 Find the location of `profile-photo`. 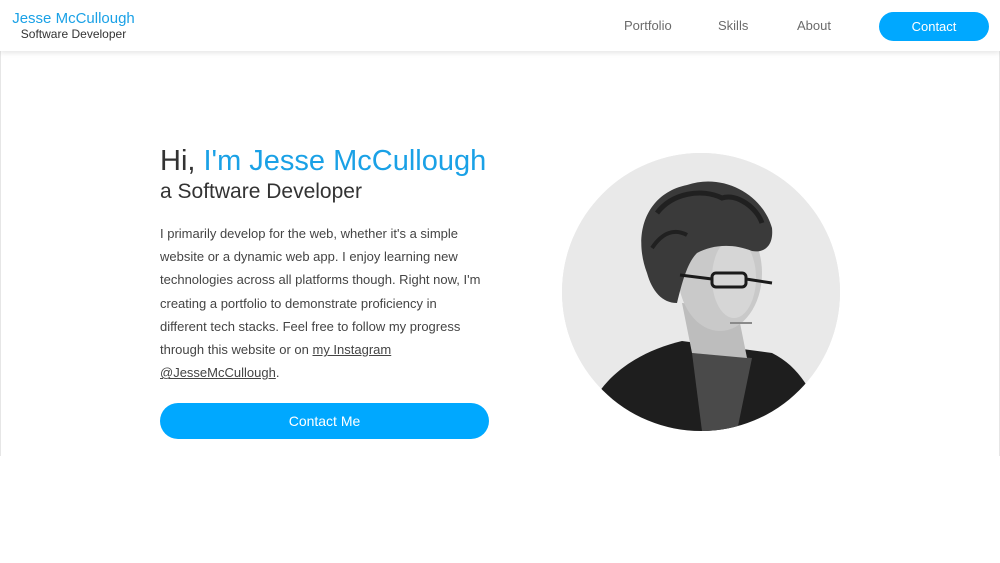

profile-photo is located at coordinates (701, 292).